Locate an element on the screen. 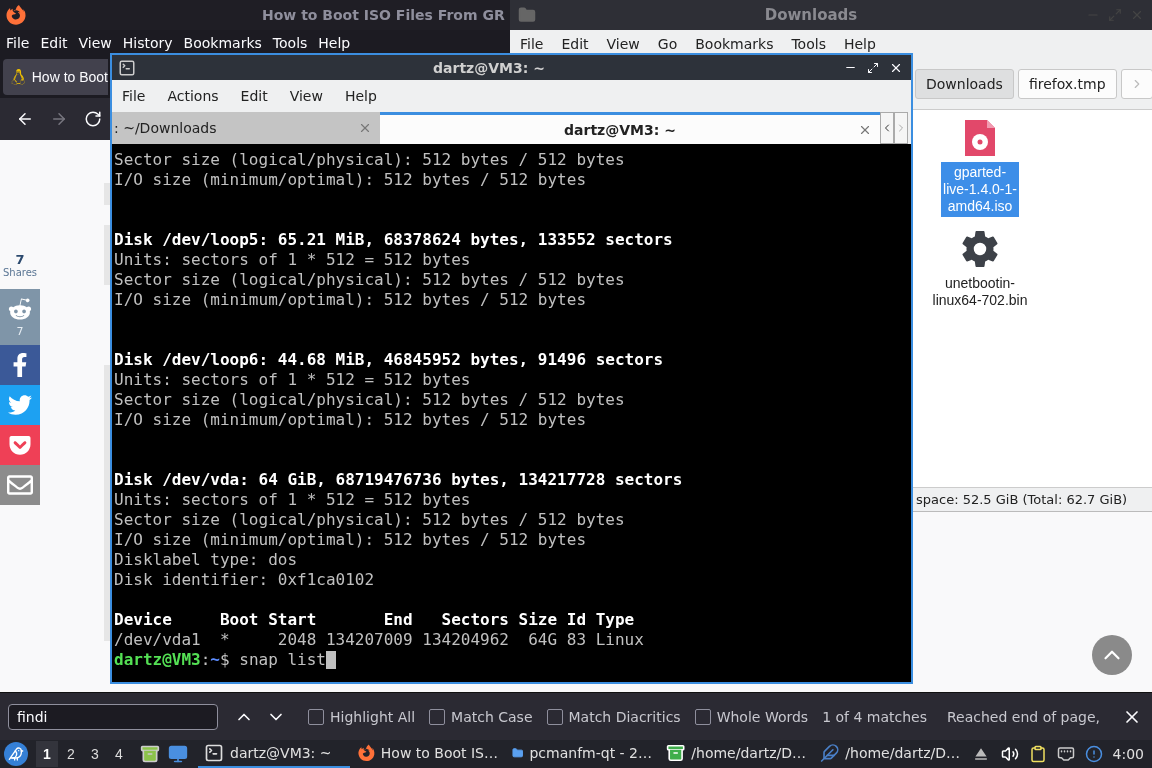 This screenshot has width=1152, height=768. code-block is located at coordinates (107, 255).